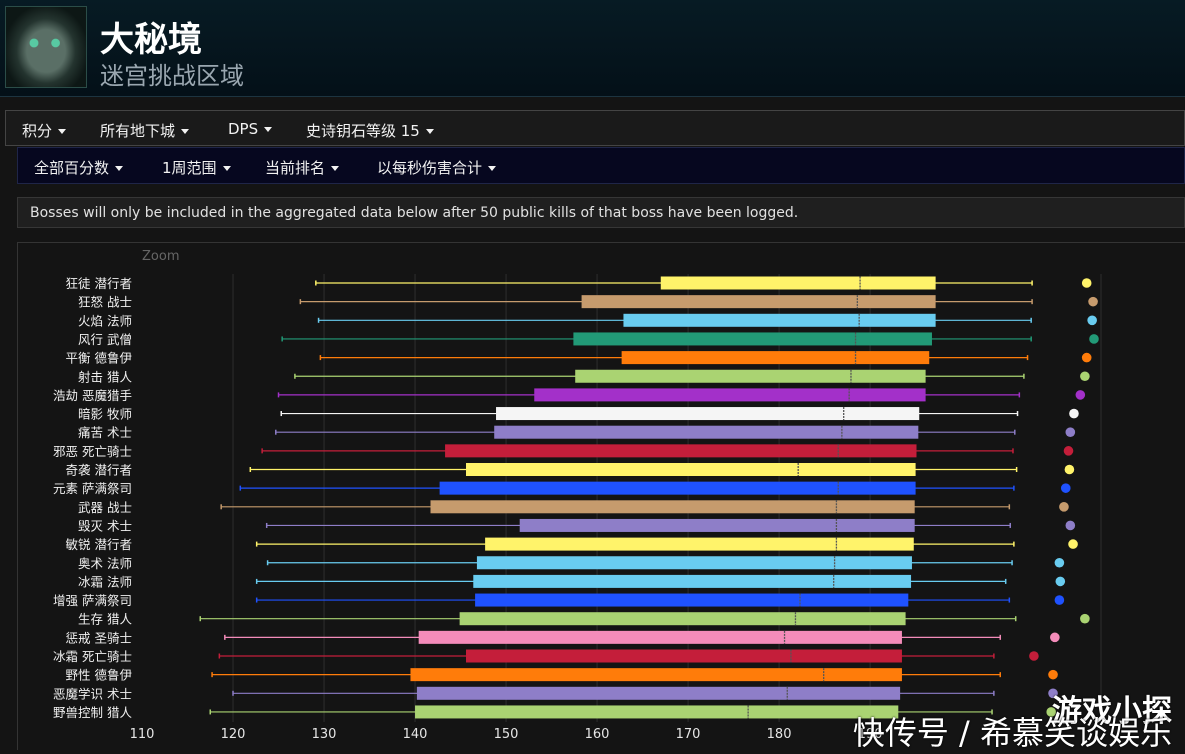 The height and width of the screenshot is (754, 1185). What do you see at coordinates (92, 451) in the screenshot?
I see `category-label: 邪恶 死亡骑士` at bounding box center [92, 451].